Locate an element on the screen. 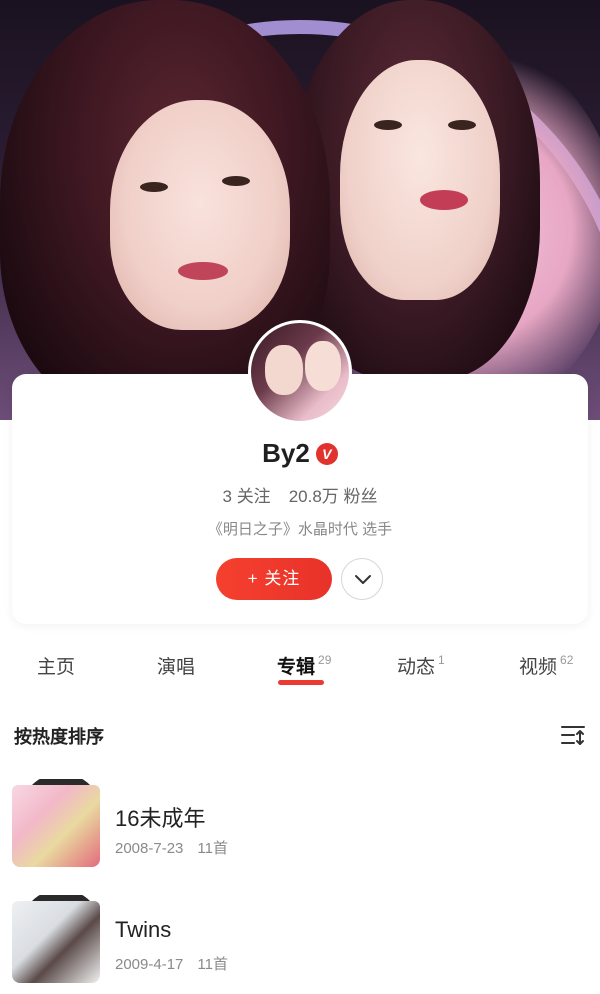 The height and width of the screenshot is (994, 600). album-meta: 2008-7-23 11首 is located at coordinates (171, 847).